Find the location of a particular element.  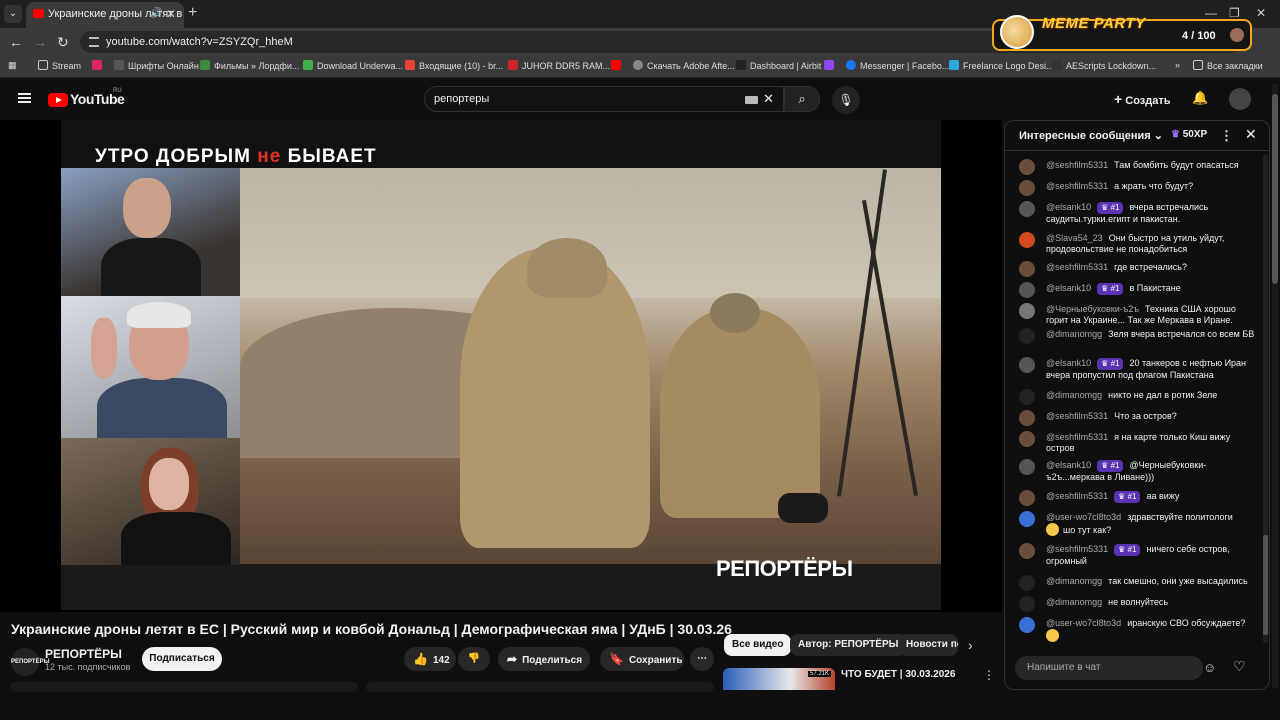

chat-close-icon: ✕ is located at coordinates (1251, 134).